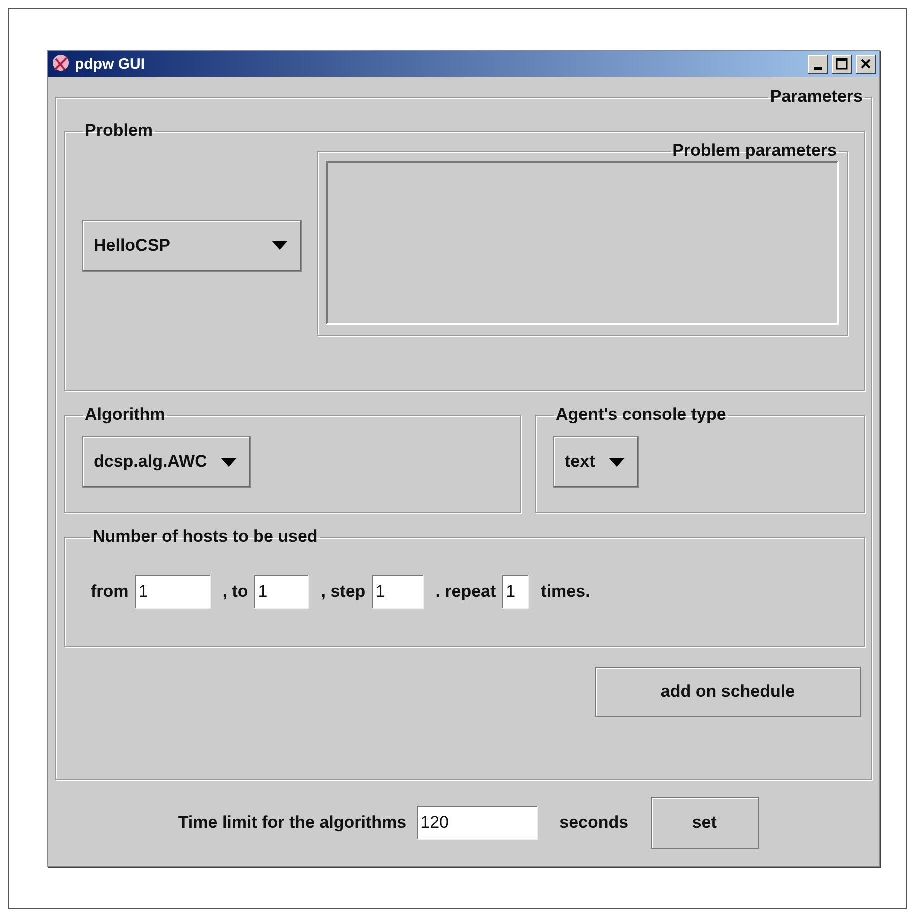  Describe the element at coordinates (192, 245) in the screenshot. I see `problem-dropdown: HelloCSP` at that location.